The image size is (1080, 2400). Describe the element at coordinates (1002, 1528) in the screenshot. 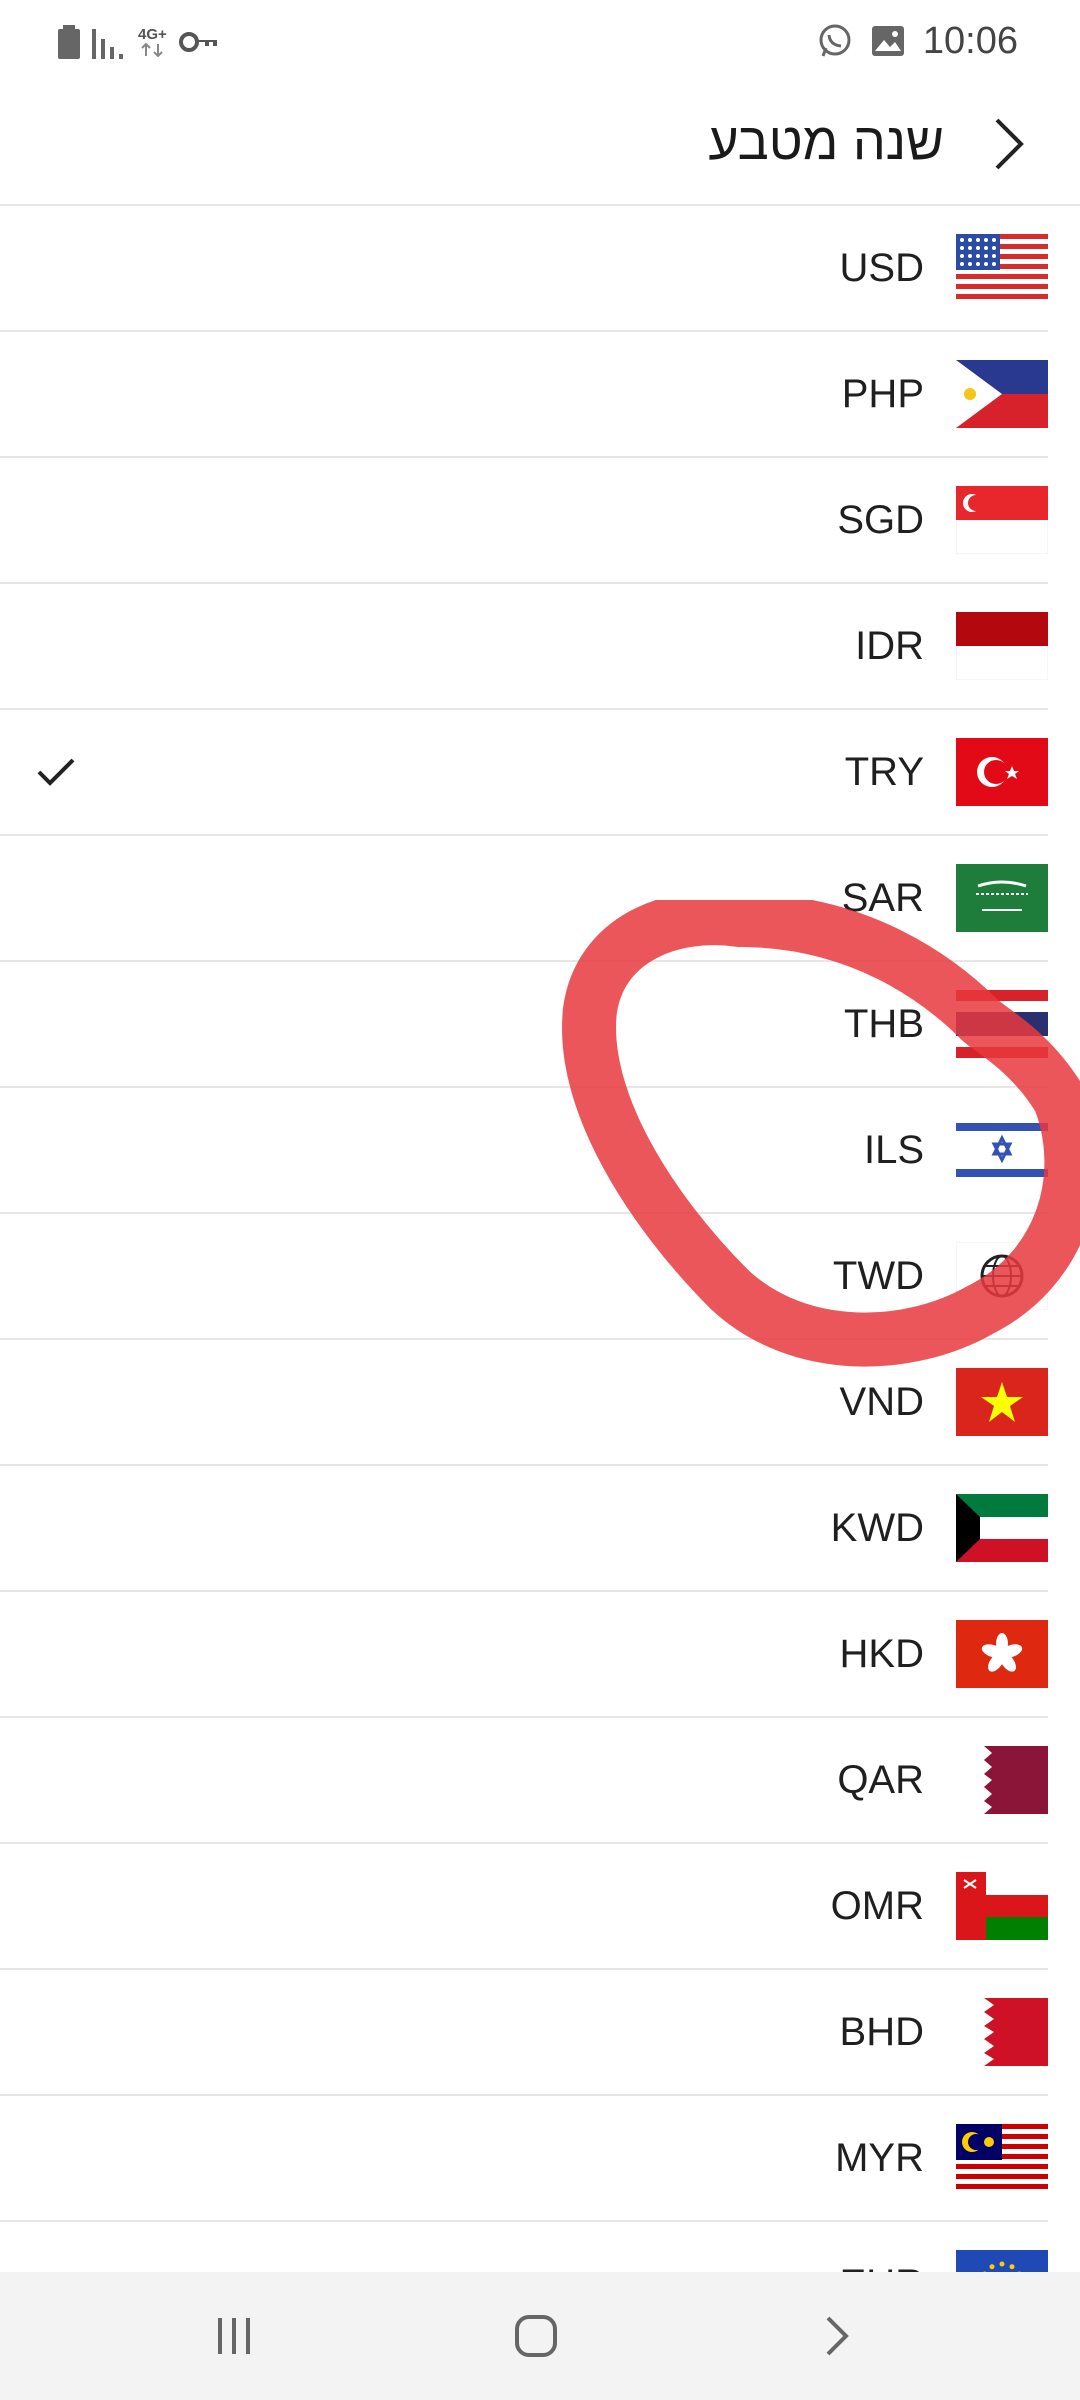

I see `kw-flag-icon` at that location.